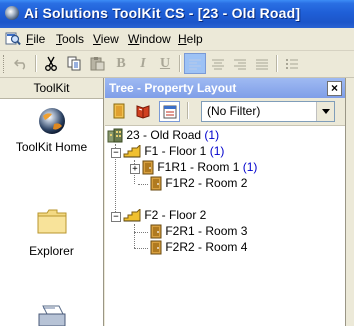  I want to click on property-button, so click(143, 111).